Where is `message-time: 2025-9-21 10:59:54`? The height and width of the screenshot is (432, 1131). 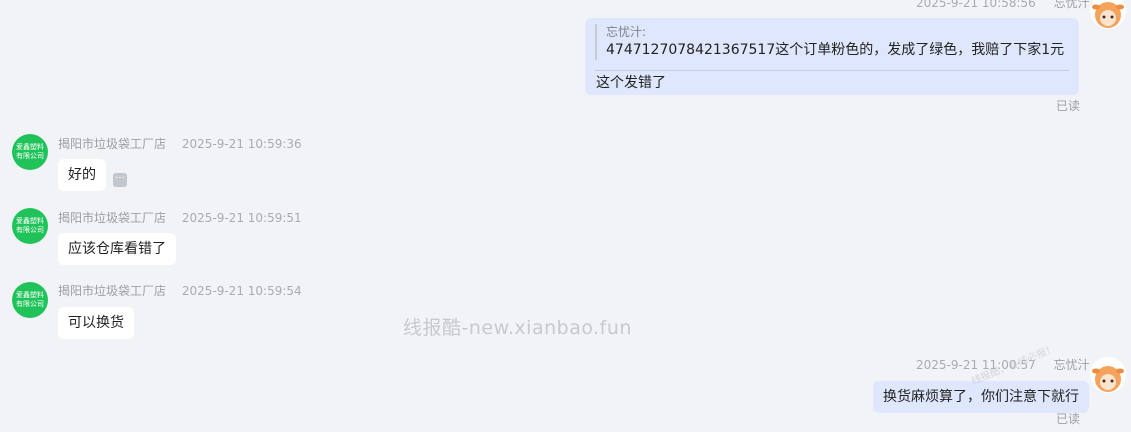
message-time: 2025-9-21 10:59:54 is located at coordinates (241, 291).